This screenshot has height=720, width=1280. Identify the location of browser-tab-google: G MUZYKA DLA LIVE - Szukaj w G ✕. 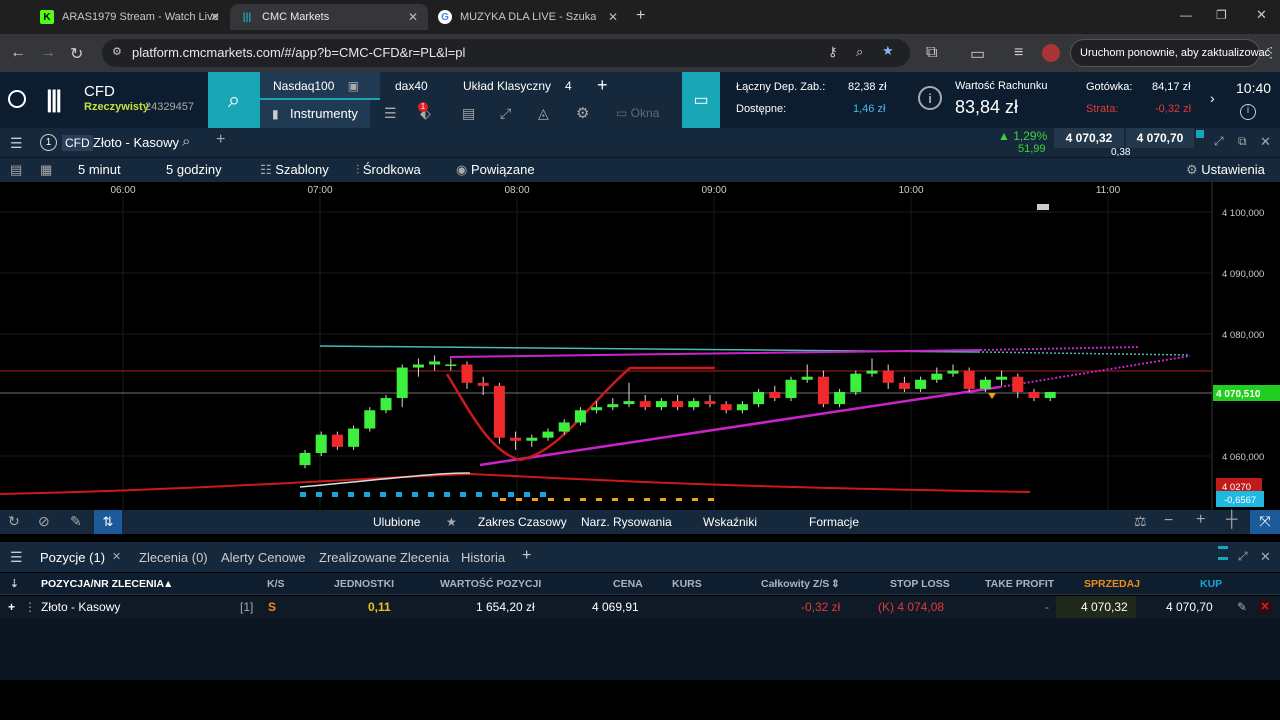
(528, 17).